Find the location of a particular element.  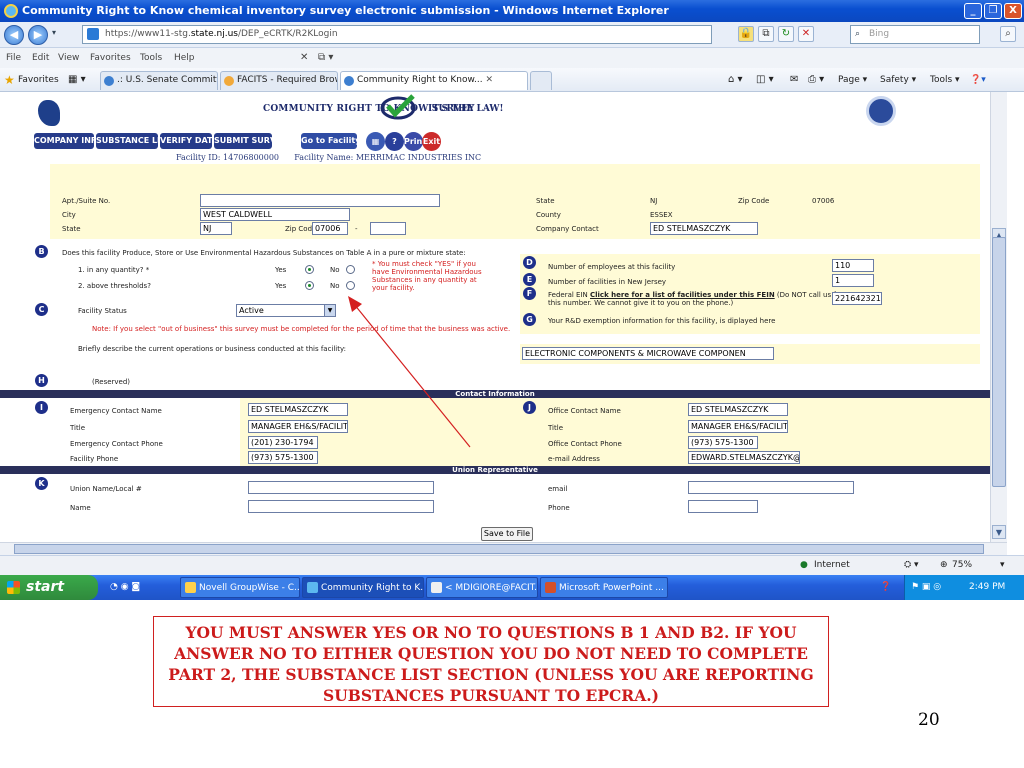

nav-submit-survey: SUBMIT SURVEY is located at coordinates (250, 141).